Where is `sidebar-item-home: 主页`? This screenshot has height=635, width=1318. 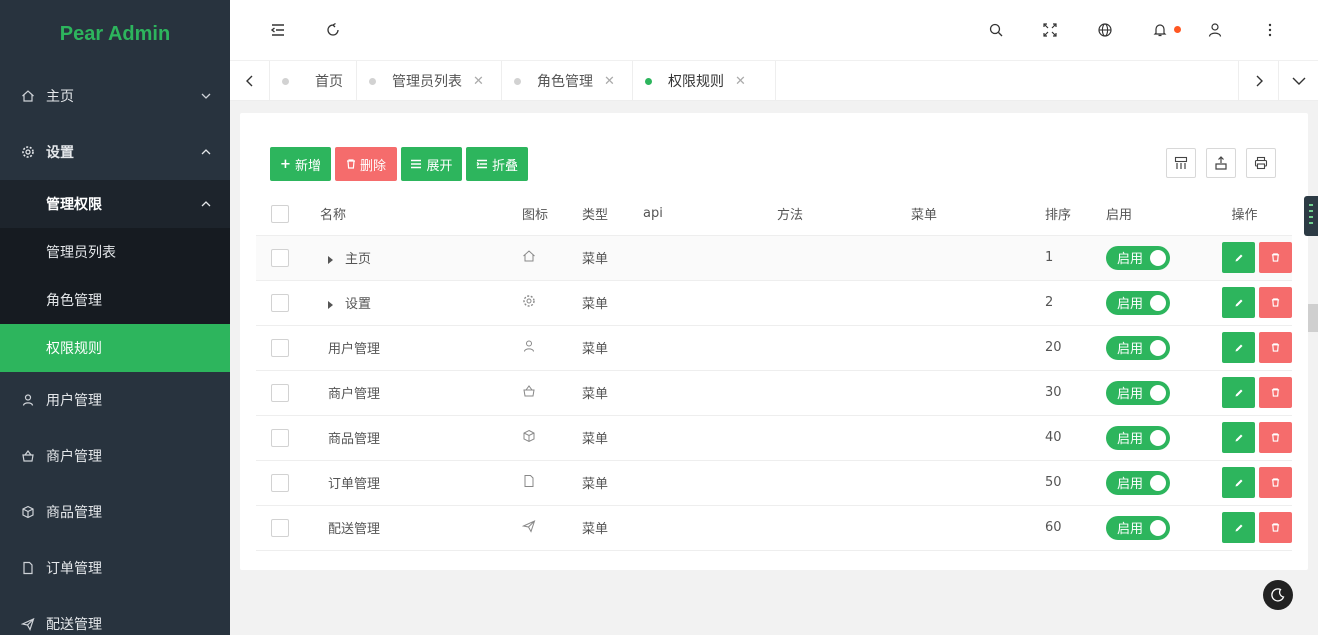
sidebar-item-home: 主页 is located at coordinates (115, 96).